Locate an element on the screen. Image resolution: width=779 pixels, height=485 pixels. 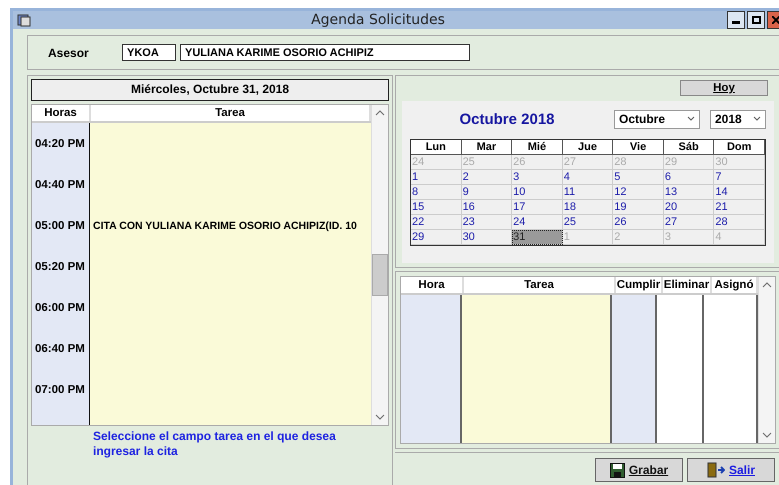
column-header: Eliminar is located at coordinates (687, 285).